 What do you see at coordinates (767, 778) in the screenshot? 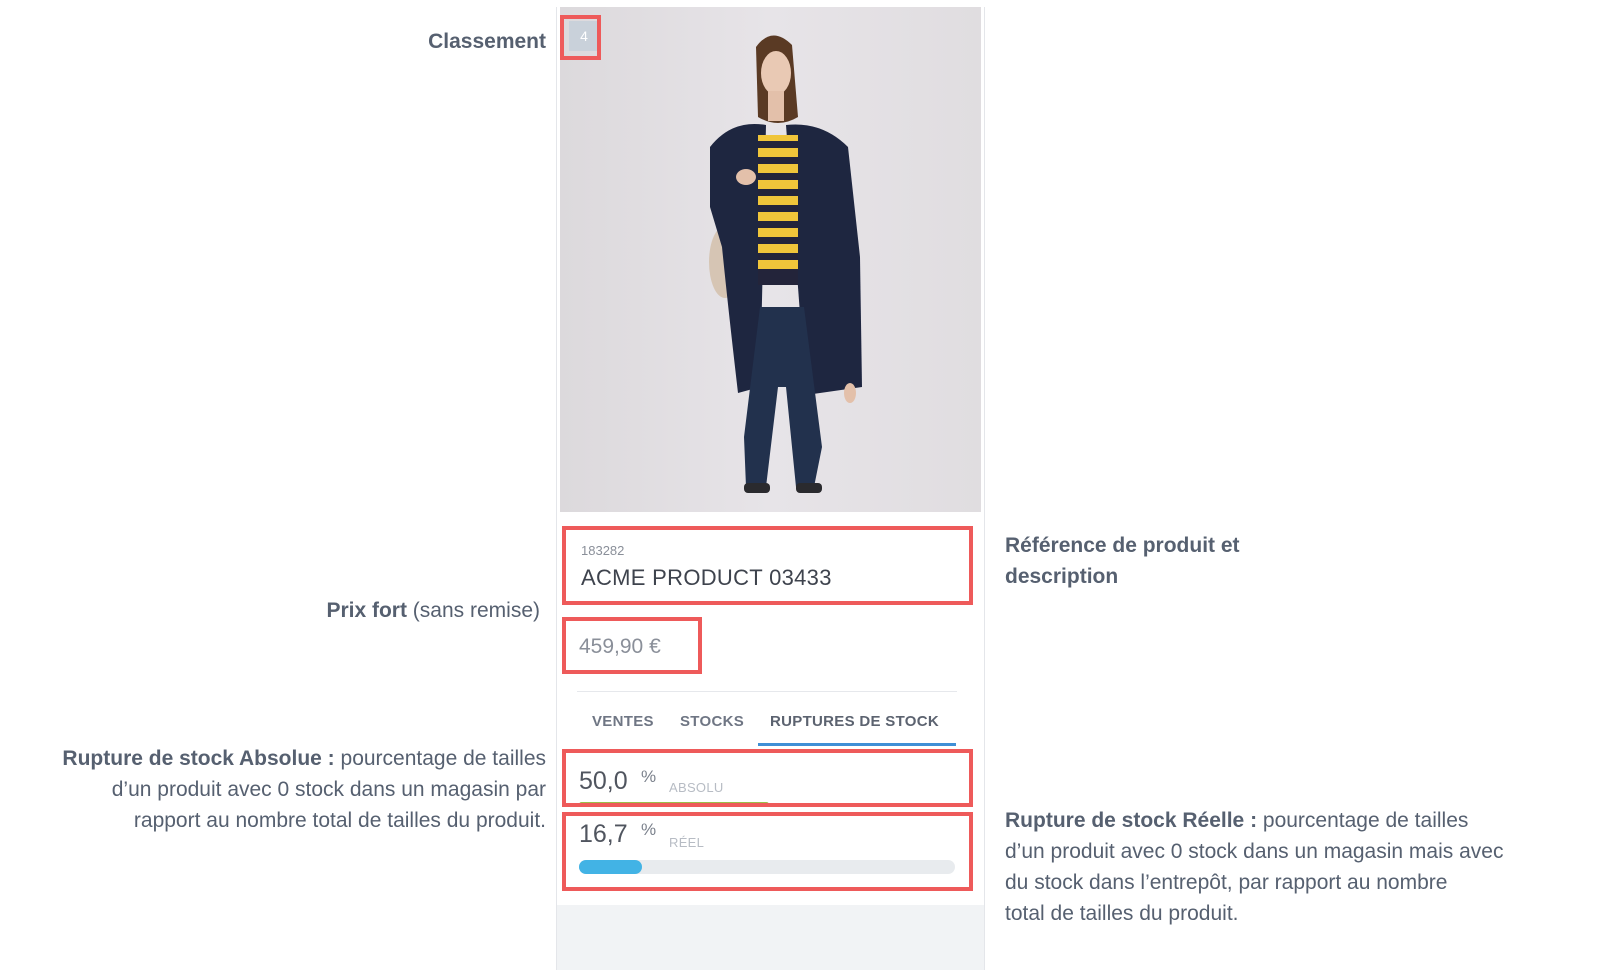
I see `highlight-absolute` at bounding box center [767, 778].